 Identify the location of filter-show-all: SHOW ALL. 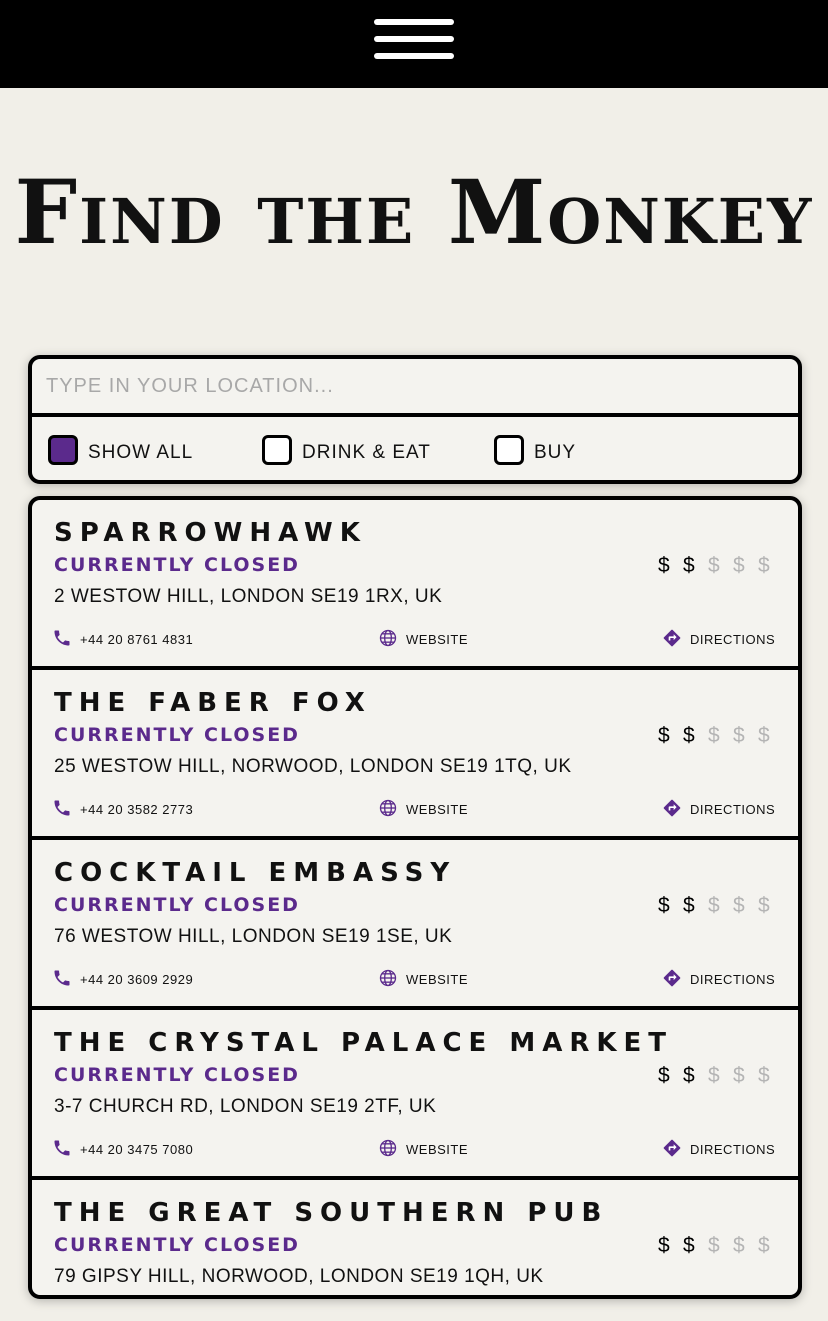
(120, 450).